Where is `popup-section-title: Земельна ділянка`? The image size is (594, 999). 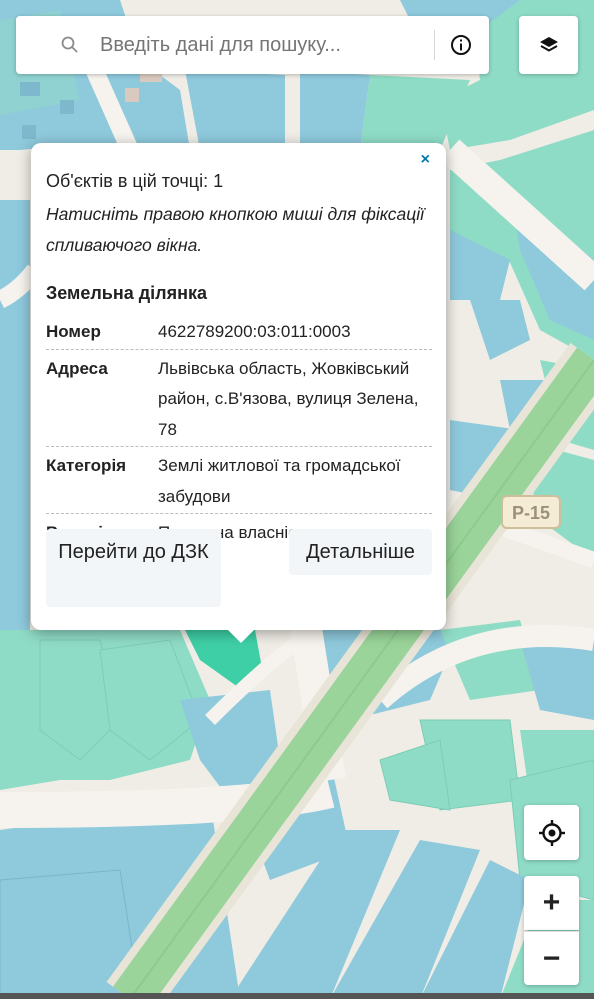 popup-section-title: Земельна ділянка is located at coordinates (127, 293).